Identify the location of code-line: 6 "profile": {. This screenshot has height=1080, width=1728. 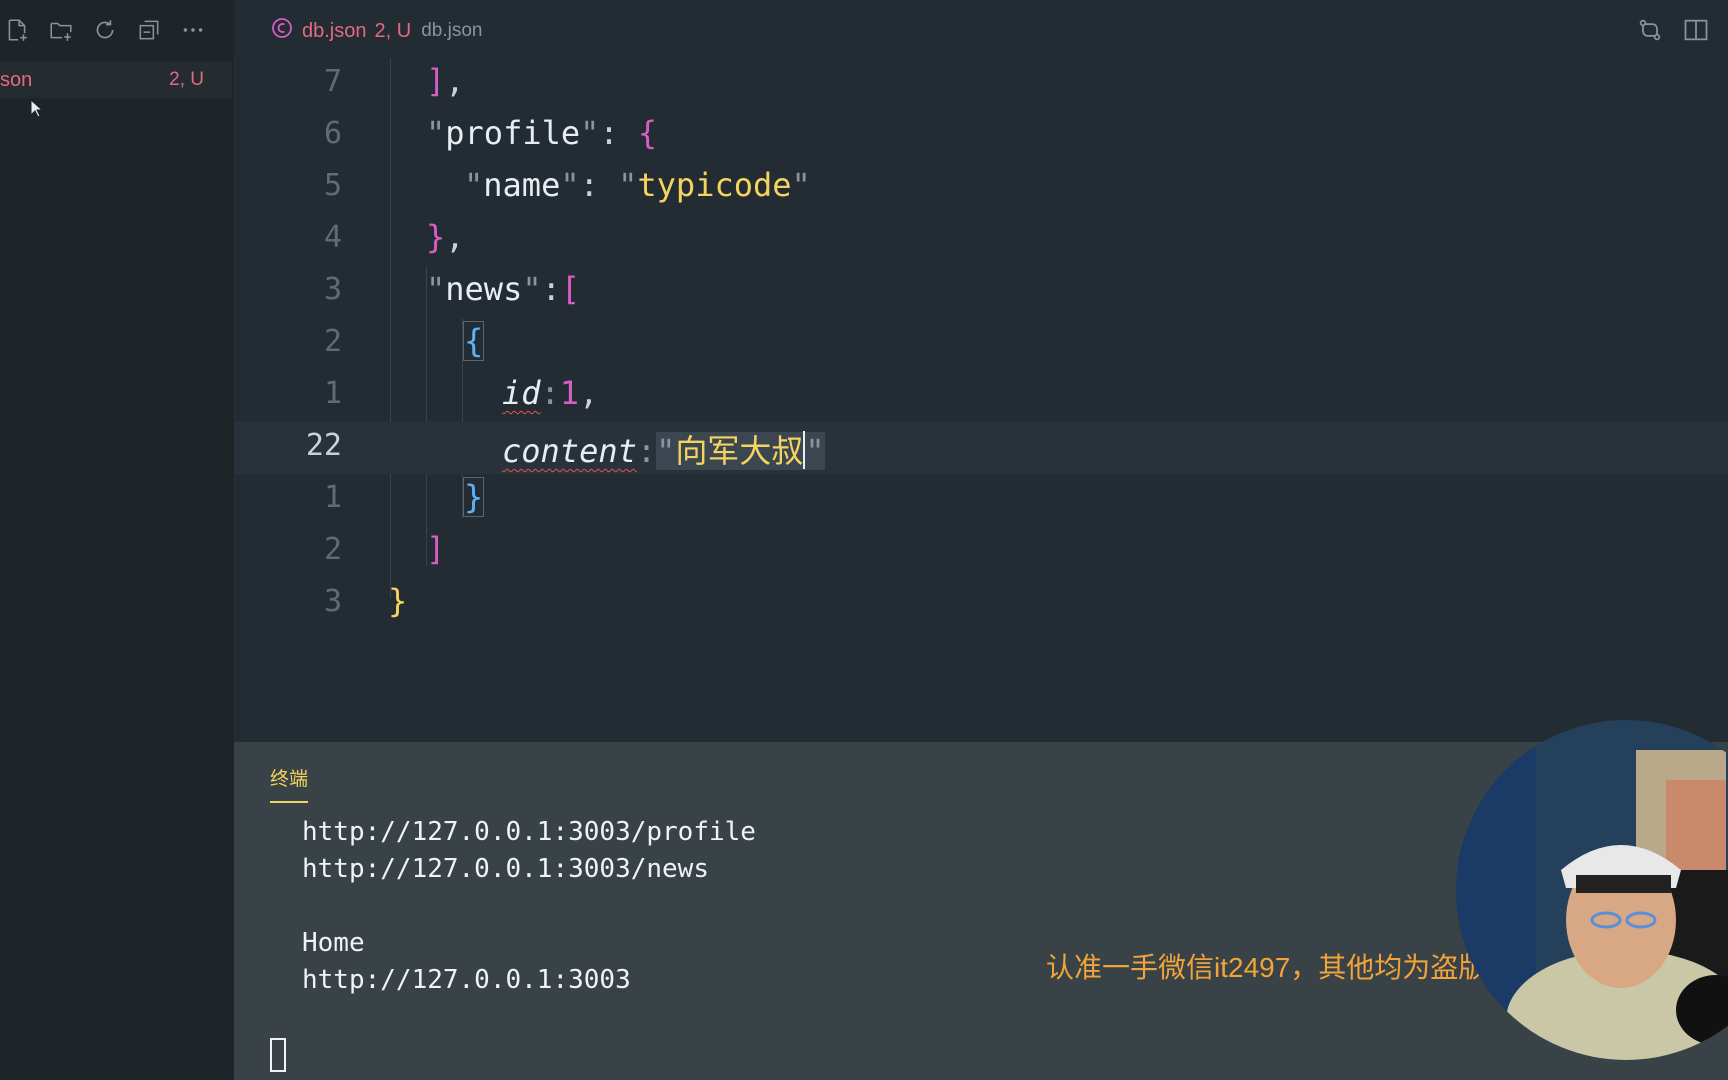
(981, 136).